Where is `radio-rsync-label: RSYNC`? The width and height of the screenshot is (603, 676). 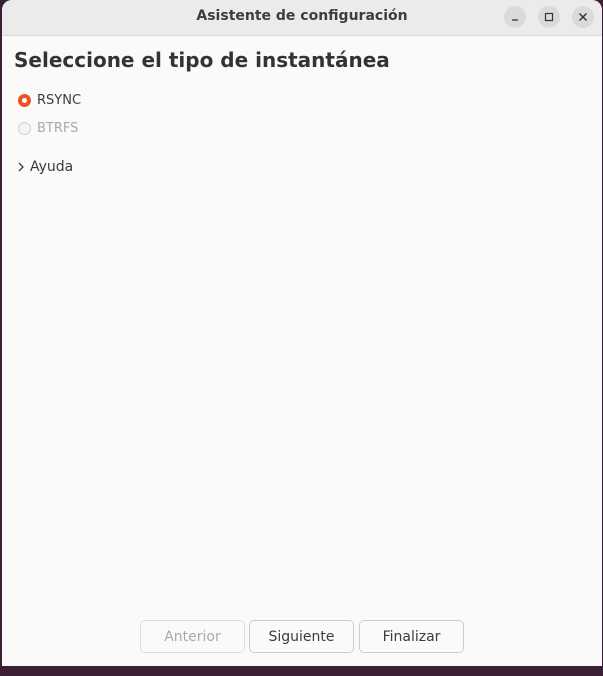 radio-rsync-label: RSYNC is located at coordinates (59, 100).